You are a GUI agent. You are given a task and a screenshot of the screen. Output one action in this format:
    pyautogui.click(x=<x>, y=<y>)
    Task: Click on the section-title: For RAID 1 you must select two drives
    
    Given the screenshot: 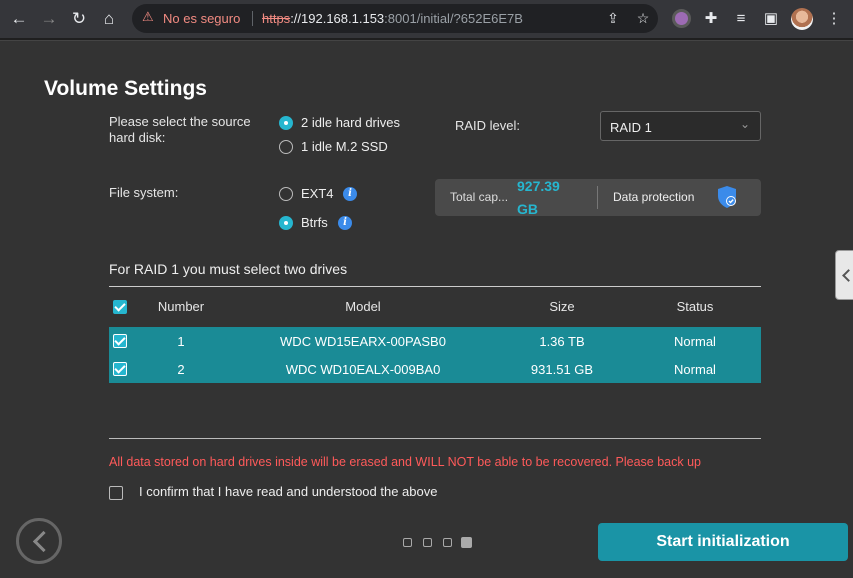 What is the action you would take?
    pyautogui.click(x=228, y=269)
    